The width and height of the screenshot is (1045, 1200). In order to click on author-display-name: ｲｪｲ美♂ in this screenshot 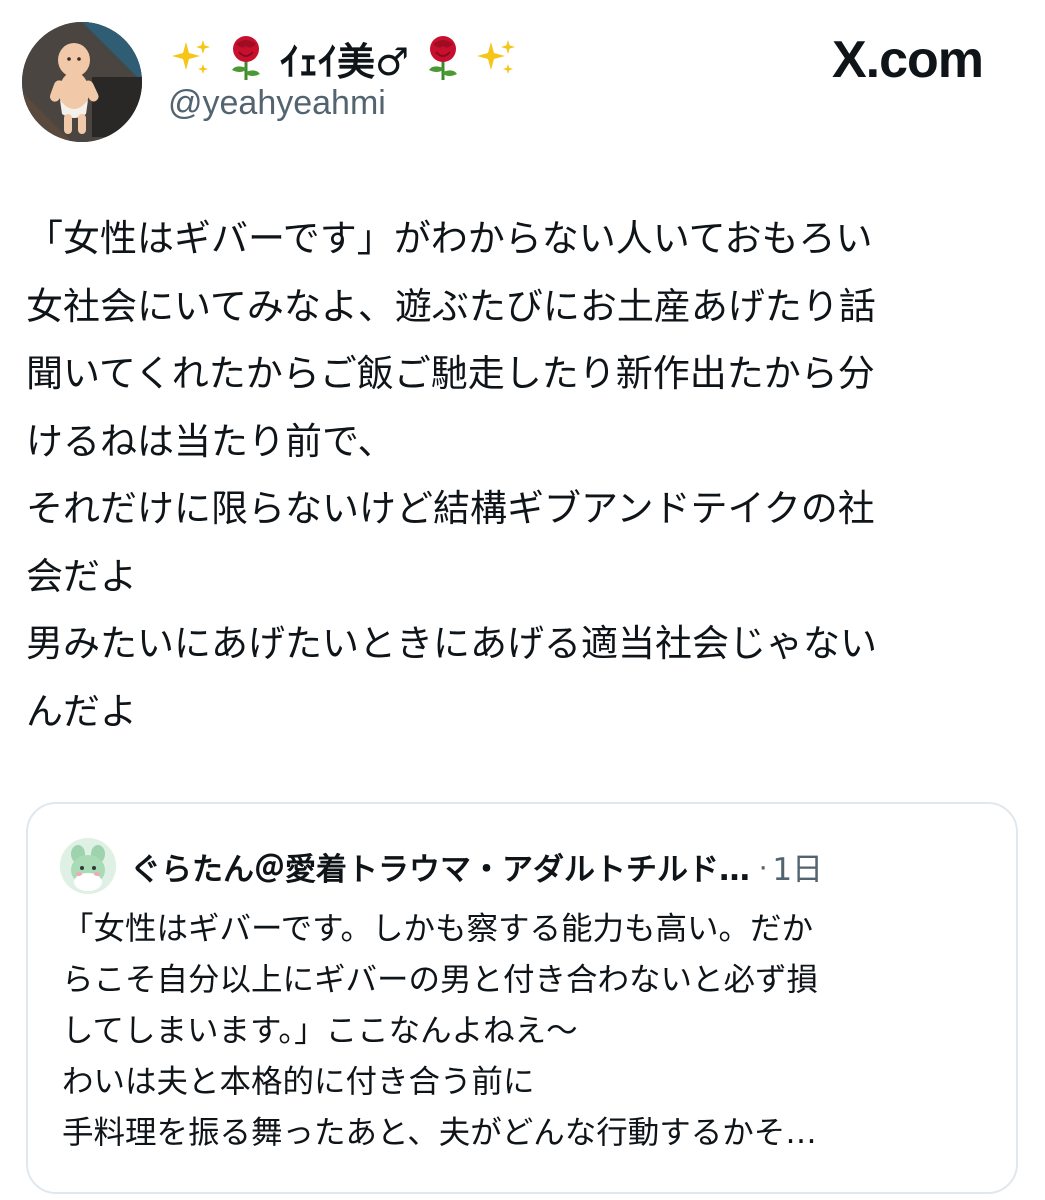, I will do `click(344, 58)`.